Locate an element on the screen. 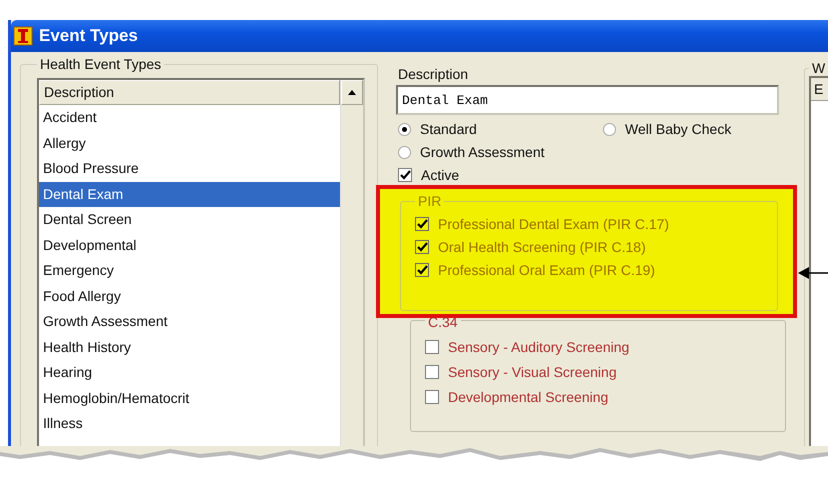 The width and height of the screenshot is (828, 477). checkbox-label: Professional Oral Exam (PIR C.19) is located at coordinates (547, 270).